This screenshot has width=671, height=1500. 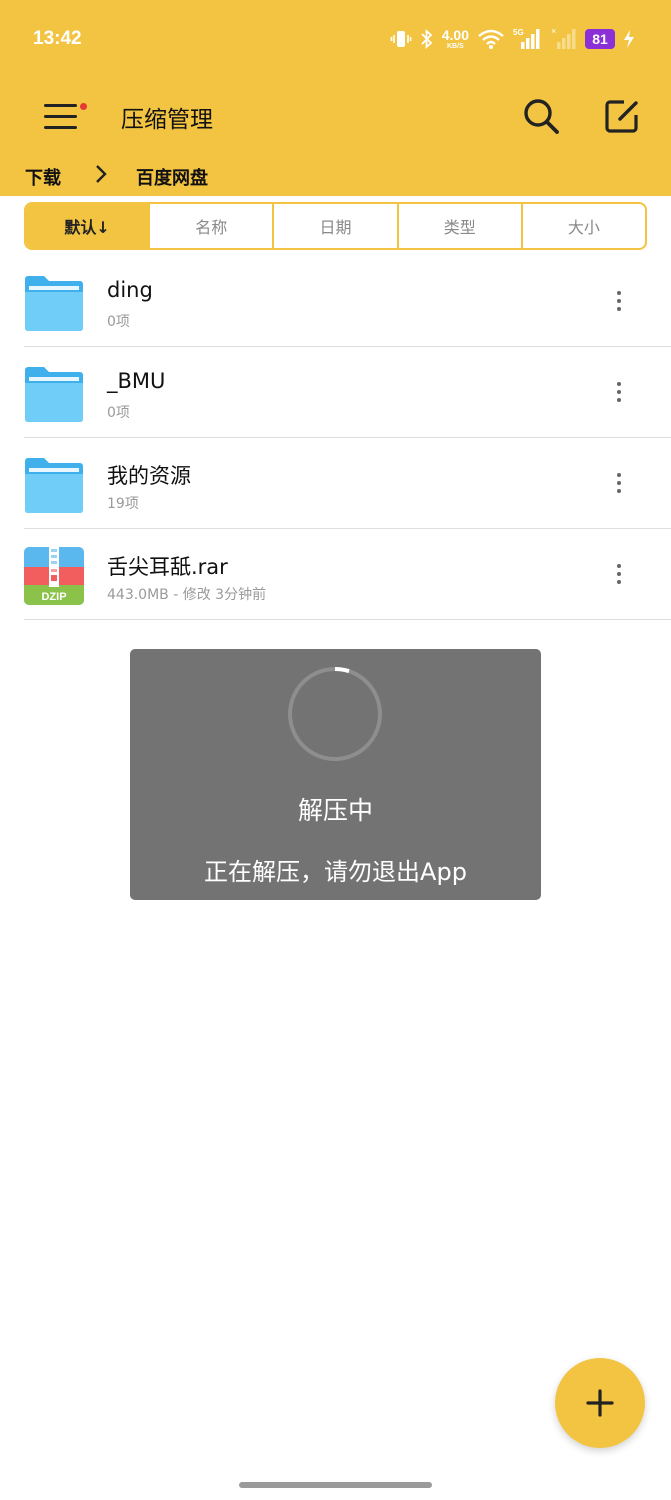 What do you see at coordinates (347, 574) in the screenshot?
I see `list-item: DZIP 舌尖耳舐.rar 443.0MB - 修改 3分钟前` at bounding box center [347, 574].